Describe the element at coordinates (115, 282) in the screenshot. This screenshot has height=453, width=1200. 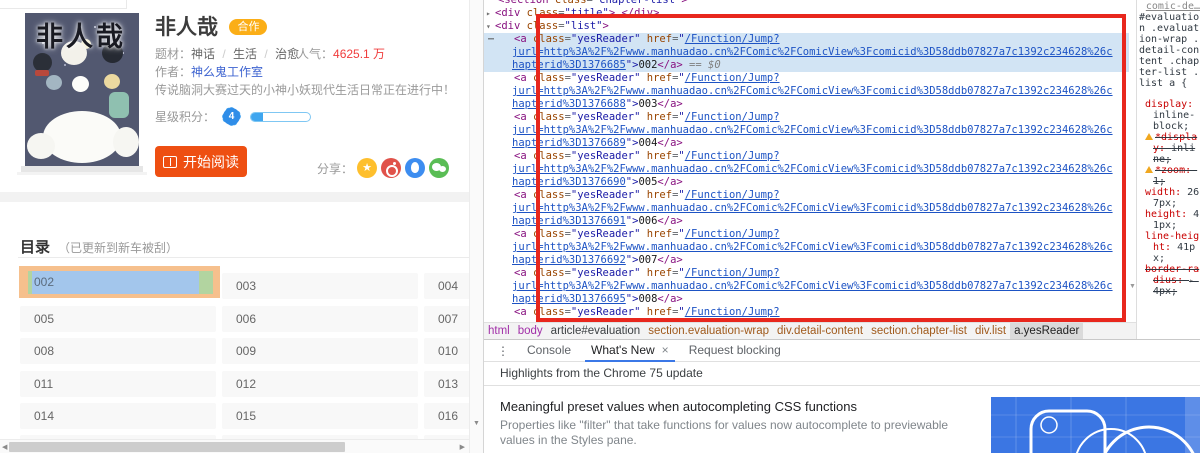
I see `chapter-item: 002` at that location.